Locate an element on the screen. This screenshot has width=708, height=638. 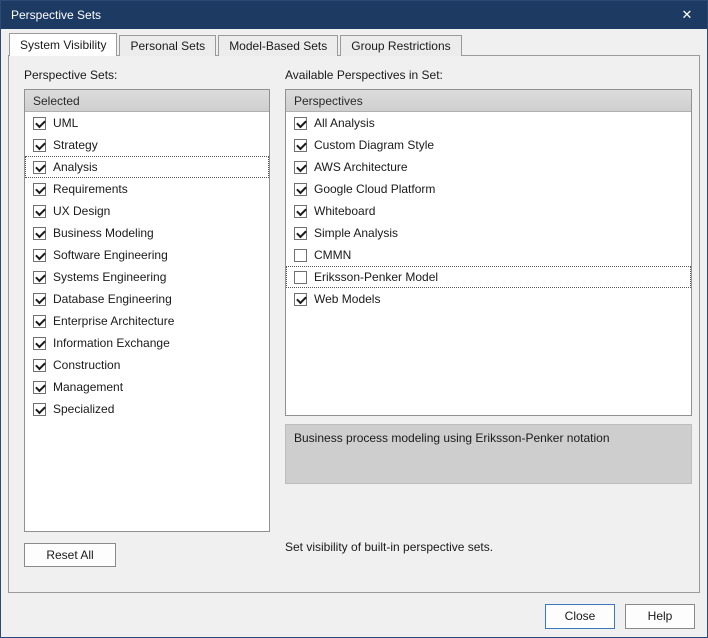
window-title: Perspective Sets is located at coordinates (56, 15).